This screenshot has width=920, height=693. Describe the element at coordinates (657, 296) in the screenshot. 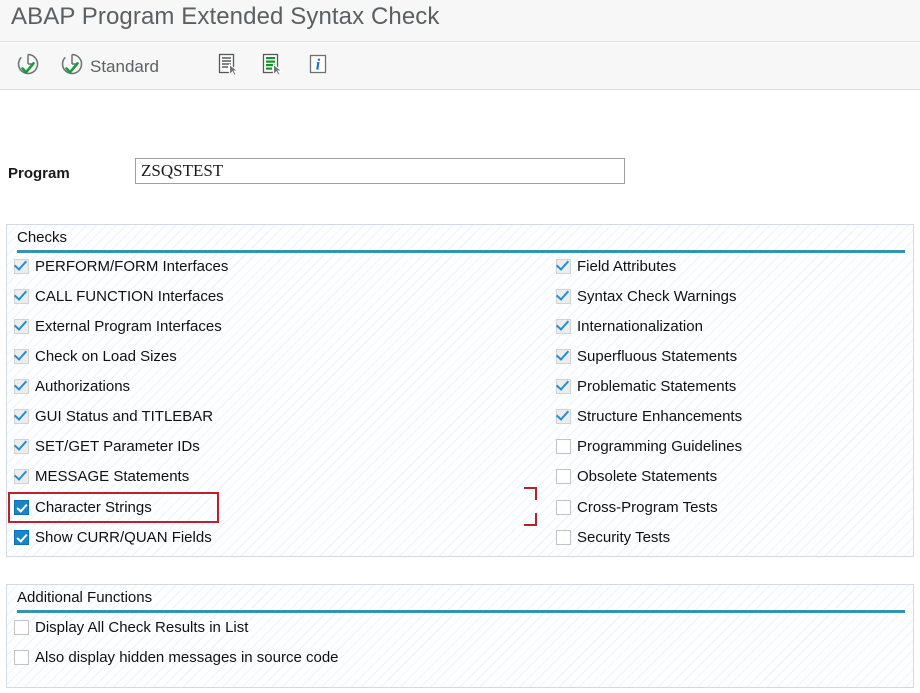

I see `check-label: Syntax Check Warnings` at that location.